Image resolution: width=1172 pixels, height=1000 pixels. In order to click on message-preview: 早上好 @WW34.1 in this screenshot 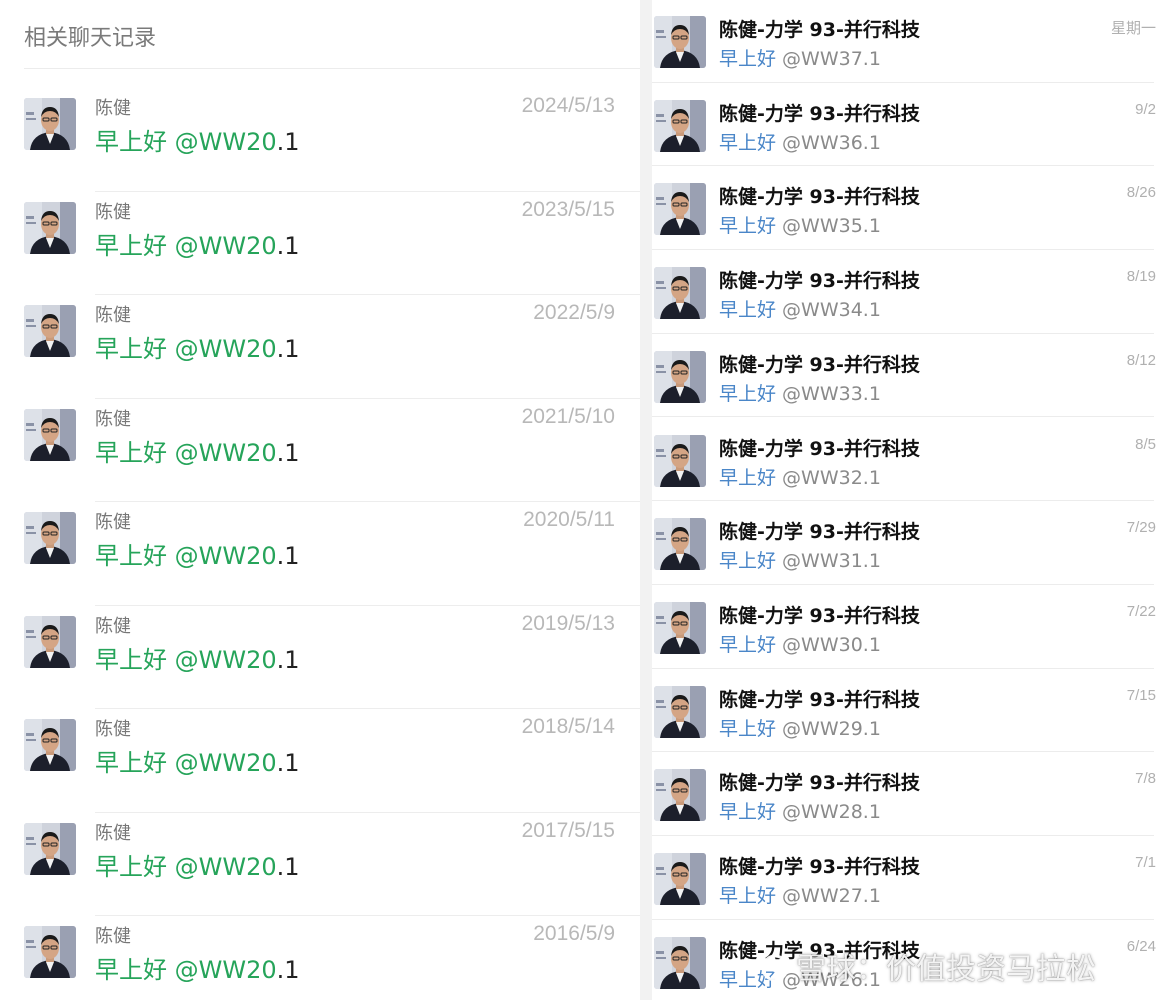, I will do `click(800, 308)`.